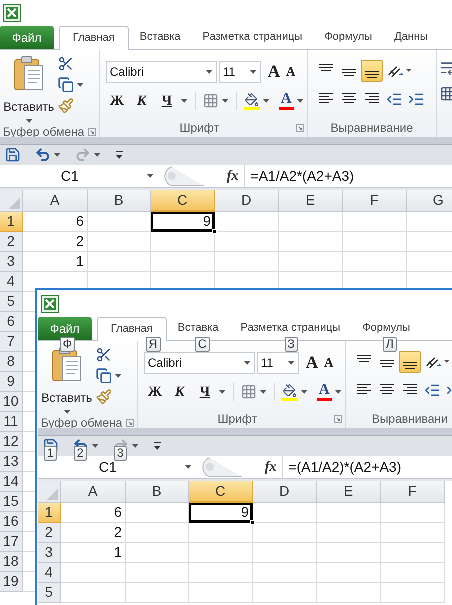  Describe the element at coordinates (410, 419) in the screenshot. I see `group-label: Выравнивани` at that location.